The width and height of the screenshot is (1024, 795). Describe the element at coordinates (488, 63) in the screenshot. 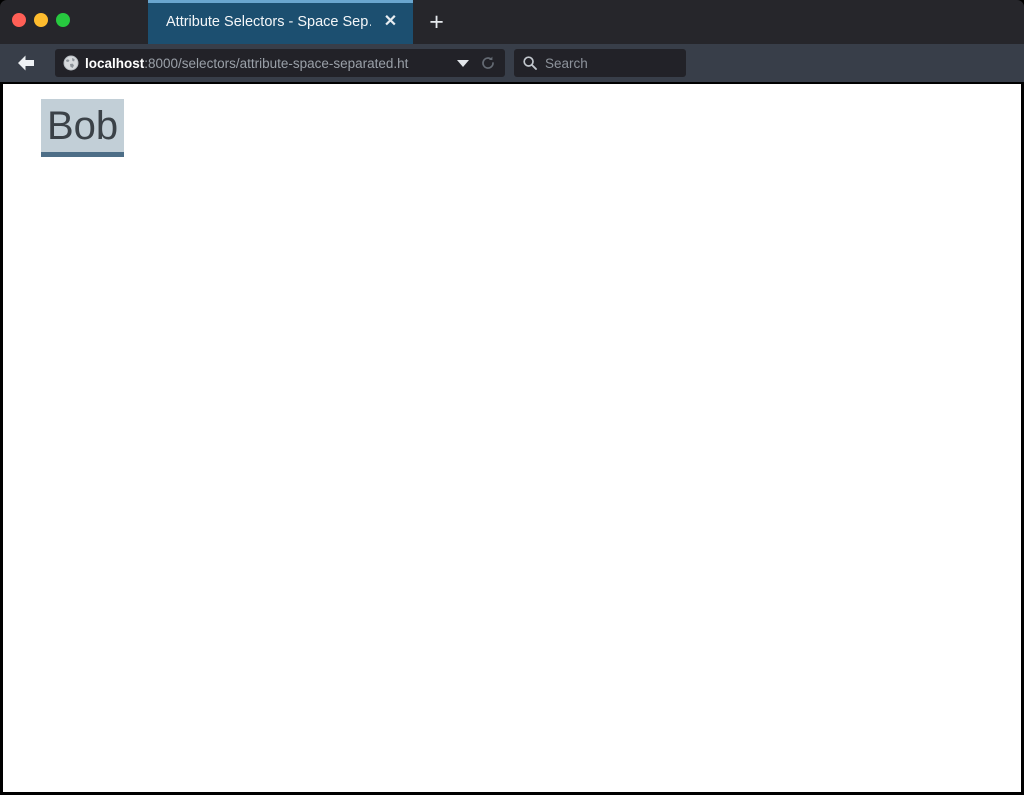

I see `reload-icon` at that location.